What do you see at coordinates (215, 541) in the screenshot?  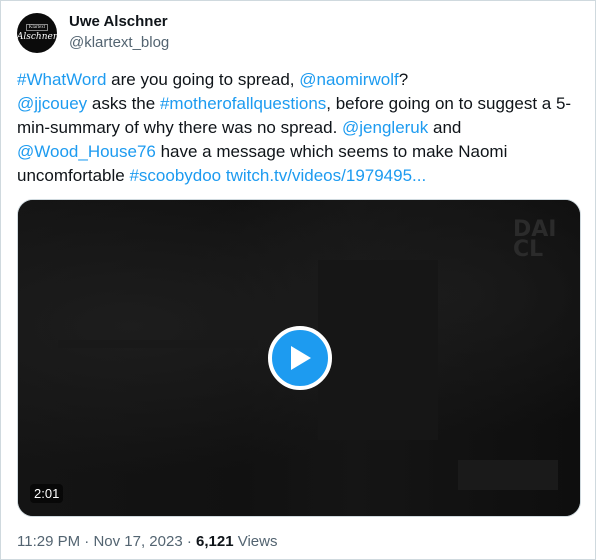 I see `views-count: 6,121` at bounding box center [215, 541].